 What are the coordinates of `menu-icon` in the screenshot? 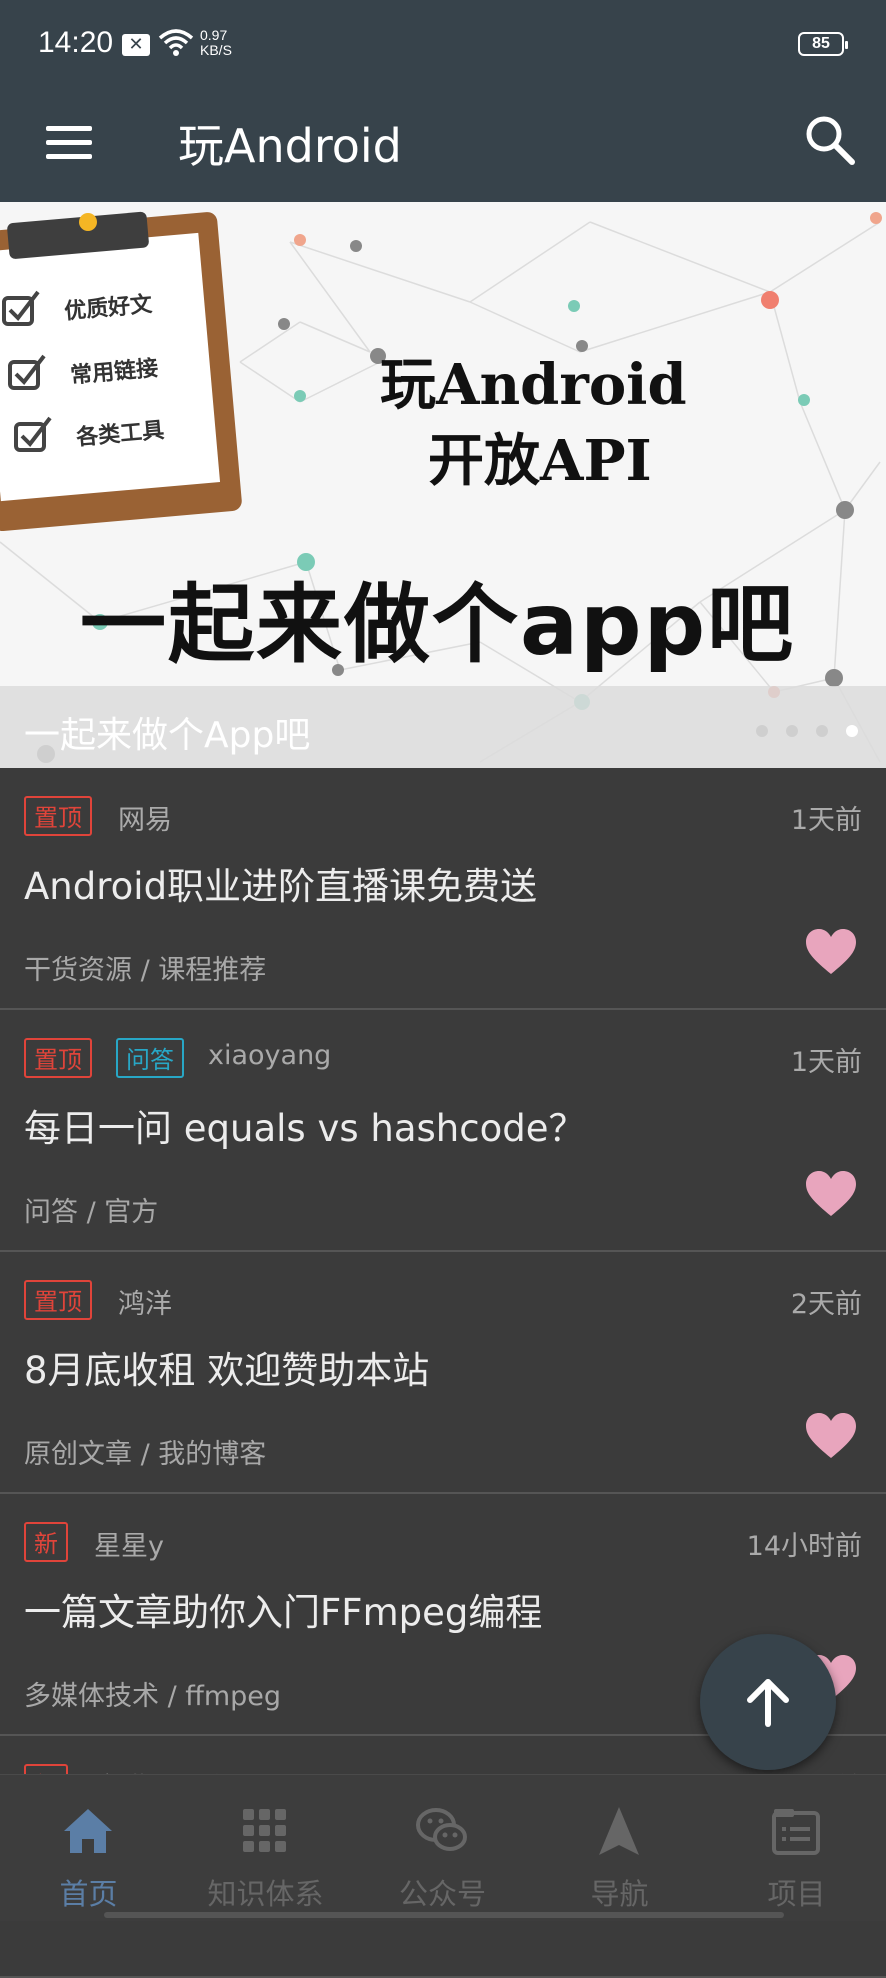 It's located at (70, 144).